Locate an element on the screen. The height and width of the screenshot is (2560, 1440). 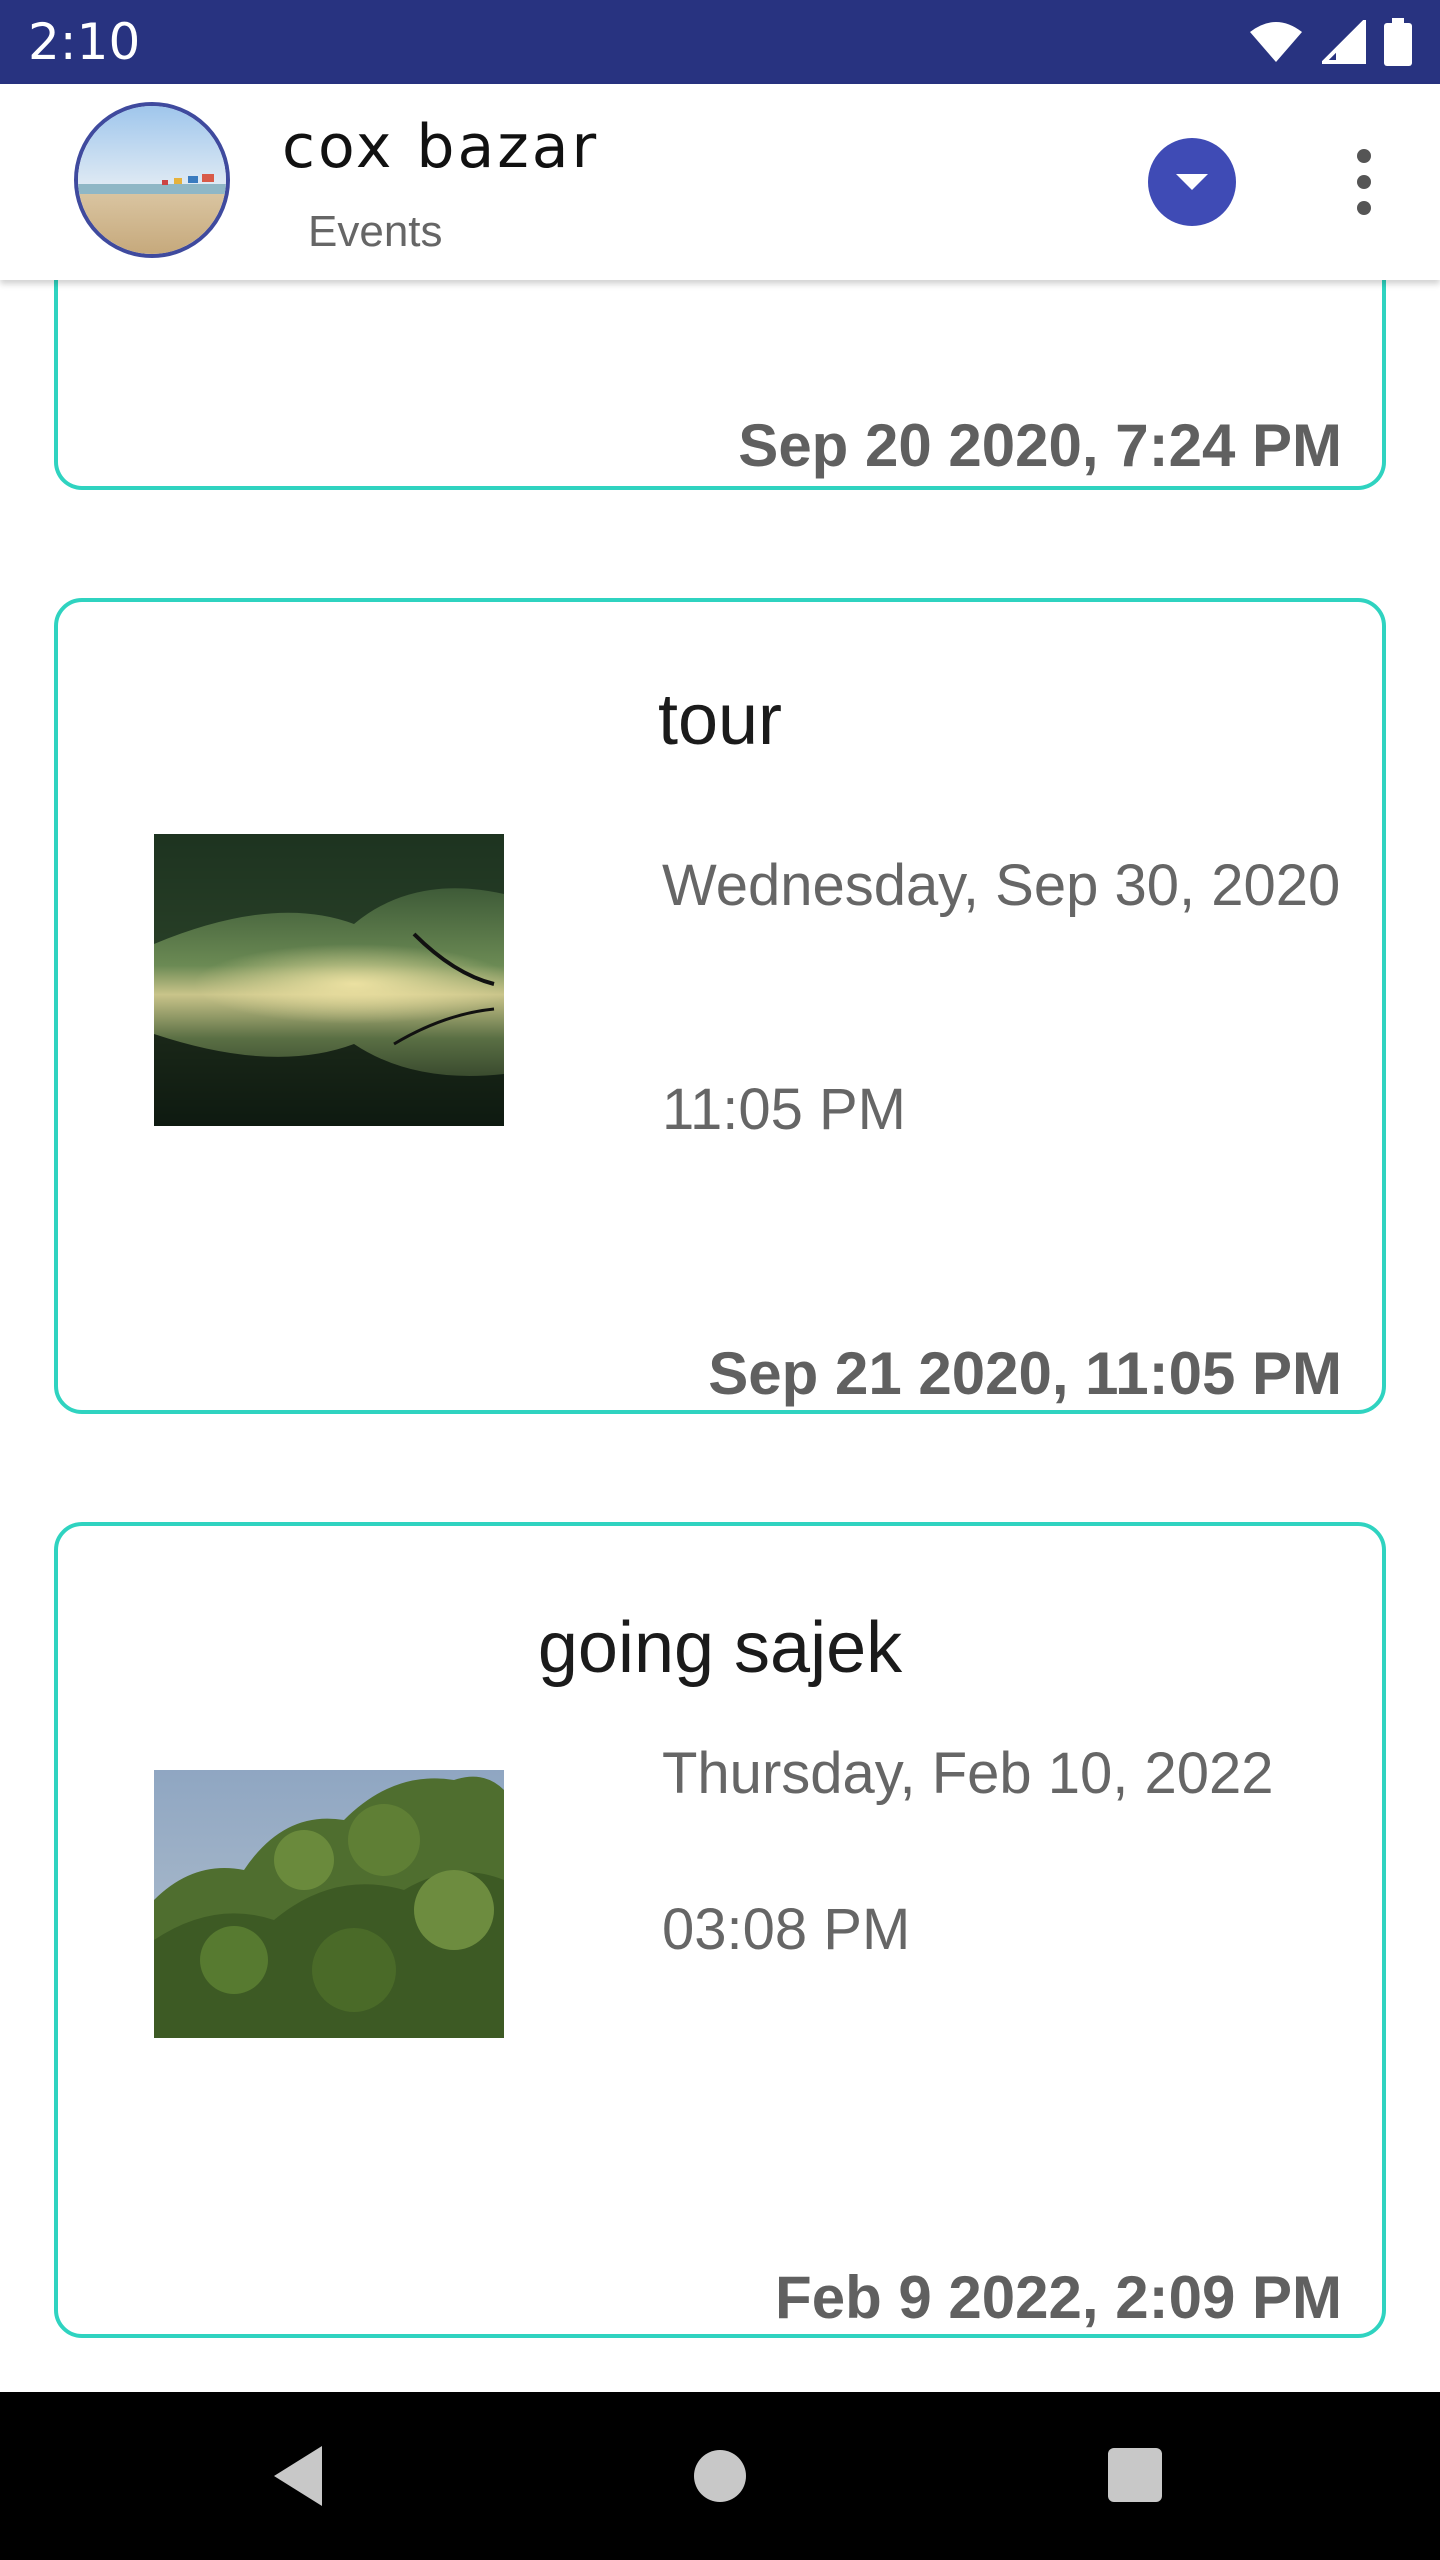
event-title: going sajek is located at coordinates (720, 1648).